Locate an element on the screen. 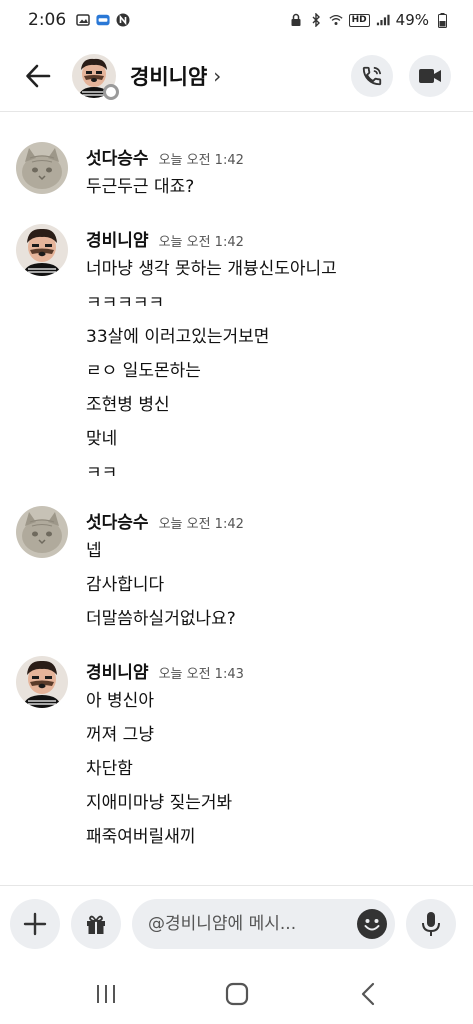 The width and height of the screenshot is (473, 1024). arrow-left-icon is located at coordinates (38, 75).